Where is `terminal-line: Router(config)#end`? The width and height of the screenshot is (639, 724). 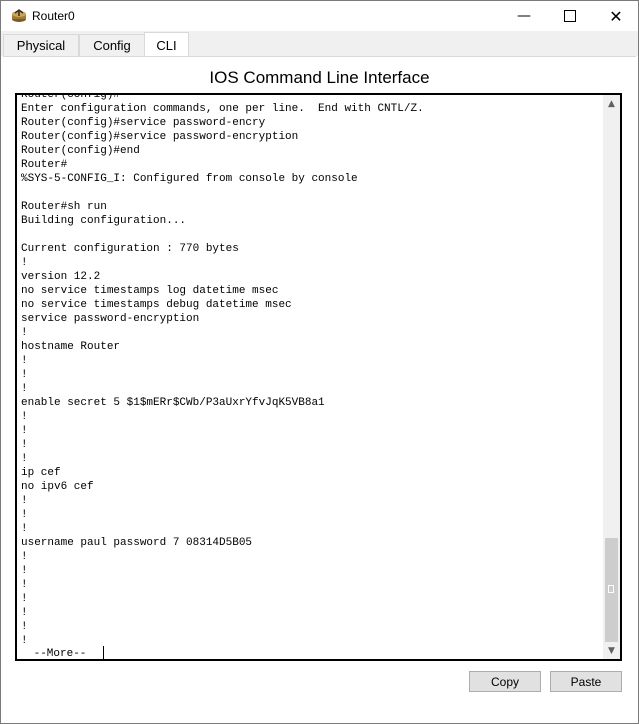
terminal-line: Router(config)#end is located at coordinates (80, 151).